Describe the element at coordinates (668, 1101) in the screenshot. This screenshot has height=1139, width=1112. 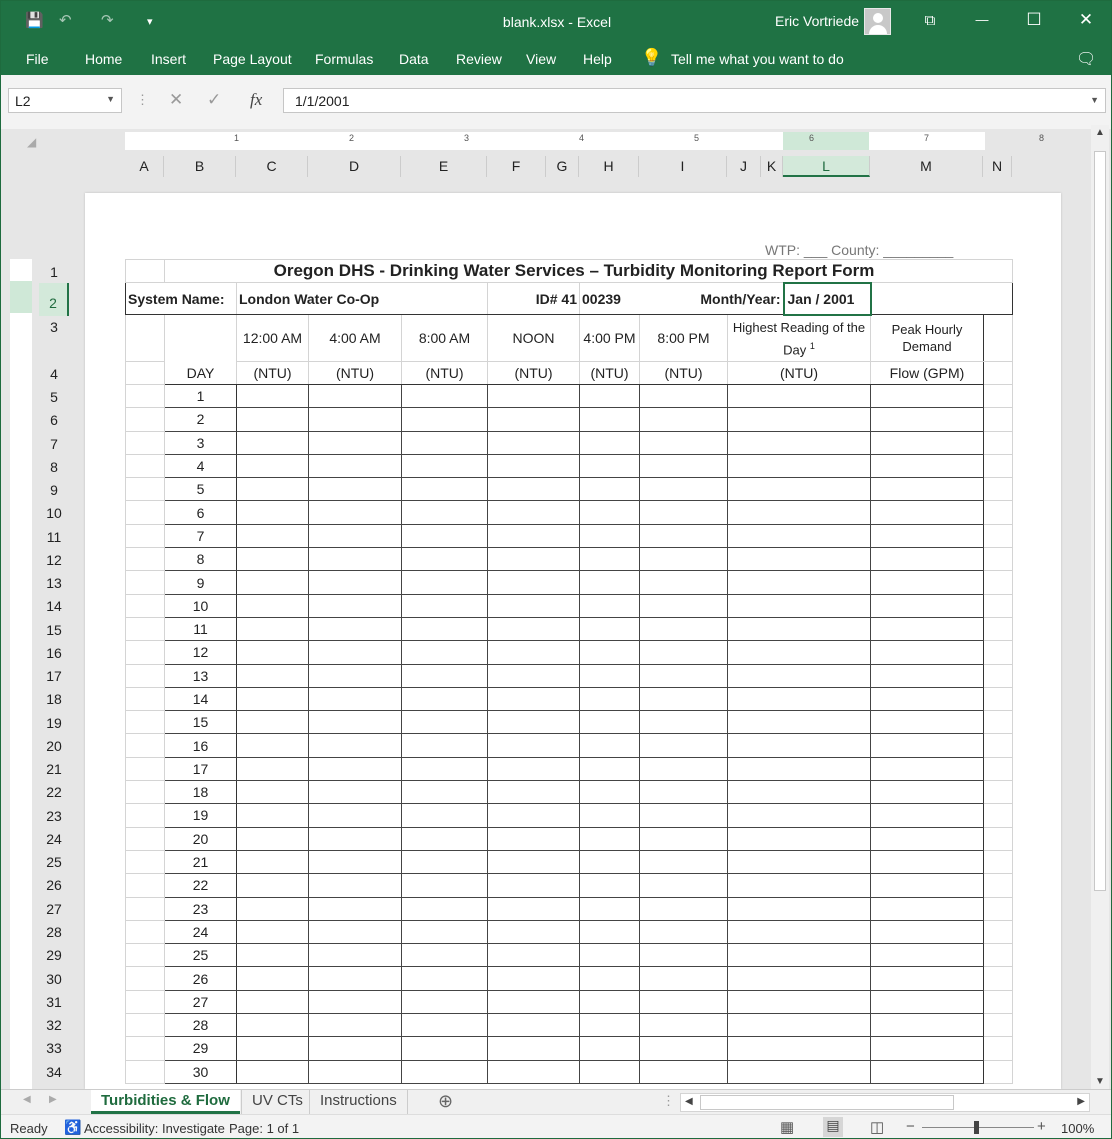
I see `splitter-dots-icon: ⋮` at that location.